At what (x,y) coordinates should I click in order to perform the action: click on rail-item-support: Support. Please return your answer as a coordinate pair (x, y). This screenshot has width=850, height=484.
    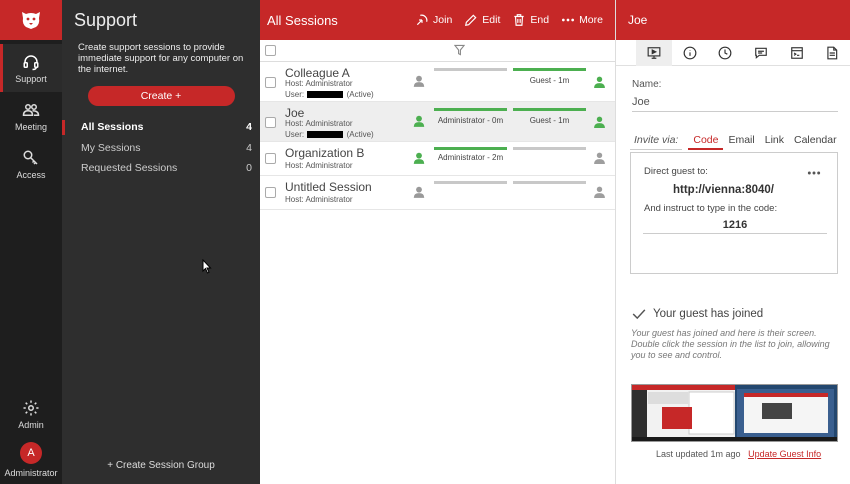
    Looking at the image, I should click on (31, 68).